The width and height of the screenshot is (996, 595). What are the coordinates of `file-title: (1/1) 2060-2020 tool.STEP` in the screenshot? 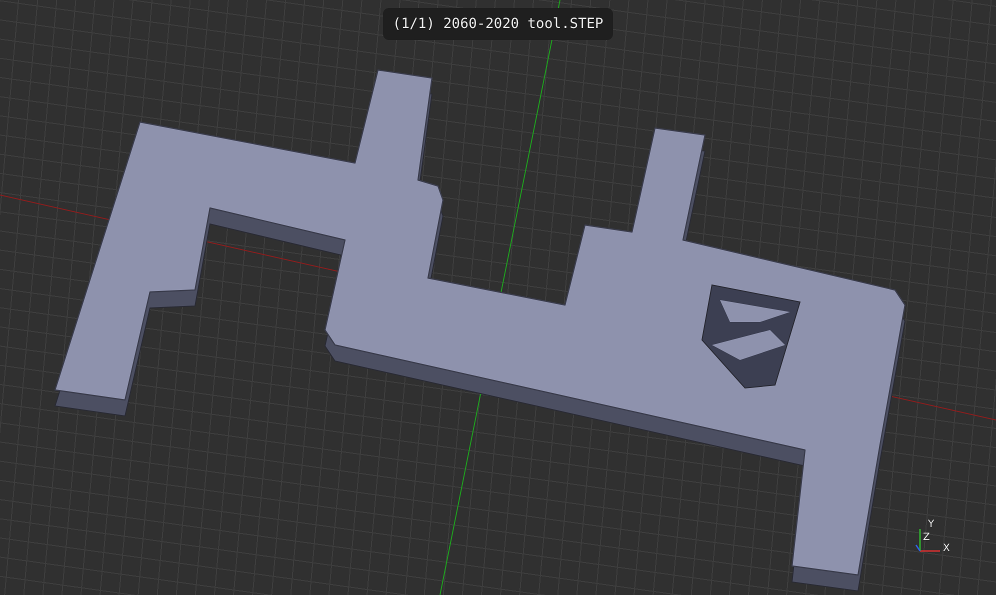 It's located at (498, 24).